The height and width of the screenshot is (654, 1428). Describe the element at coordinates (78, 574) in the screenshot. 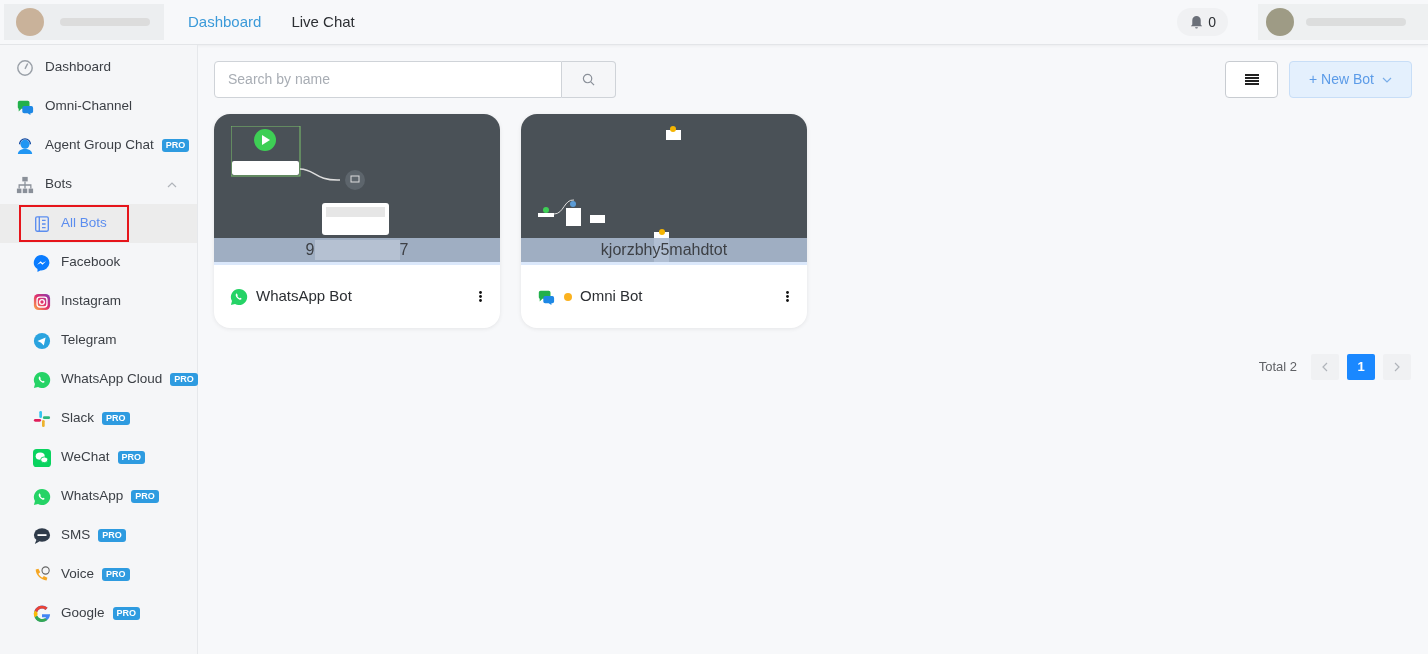

I see `item-label: Voice` at that location.